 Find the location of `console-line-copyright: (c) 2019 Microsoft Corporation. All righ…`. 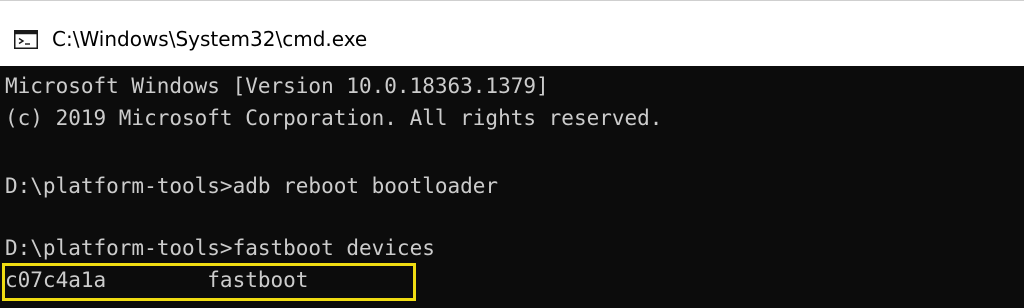

console-line-copyright: (c) 2019 Microsoft Corporation. All righ… is located at coordinates (334, 118).